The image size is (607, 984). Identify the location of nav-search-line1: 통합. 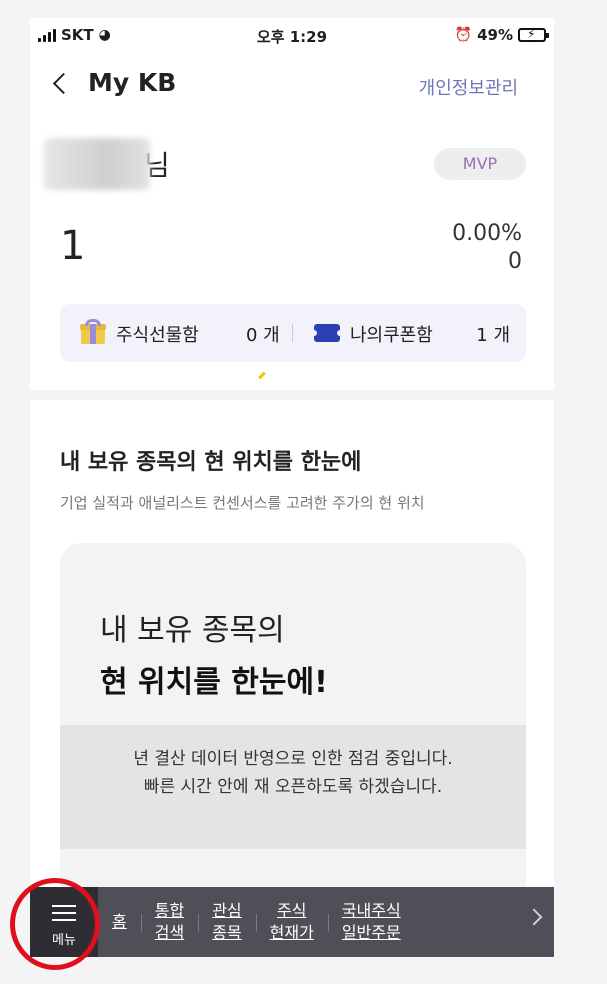
(169, 910).